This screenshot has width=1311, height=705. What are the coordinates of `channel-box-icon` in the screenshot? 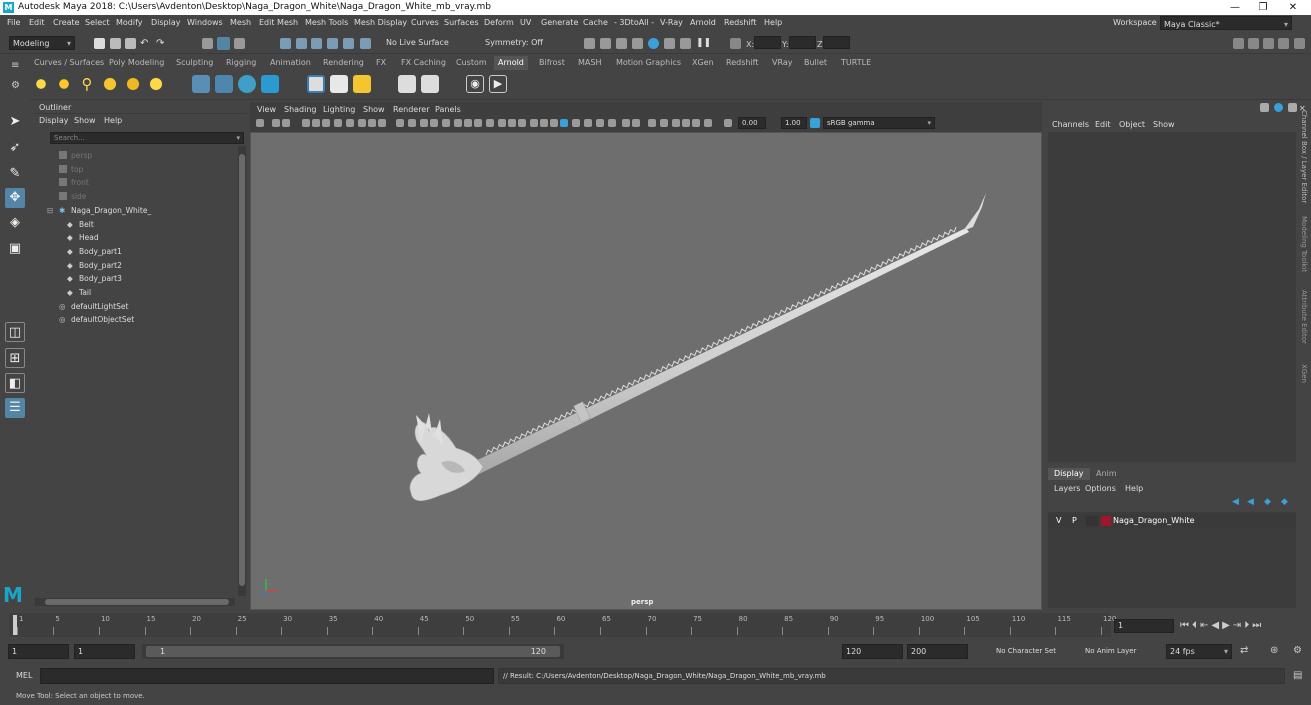 It's located at (1299, 43).